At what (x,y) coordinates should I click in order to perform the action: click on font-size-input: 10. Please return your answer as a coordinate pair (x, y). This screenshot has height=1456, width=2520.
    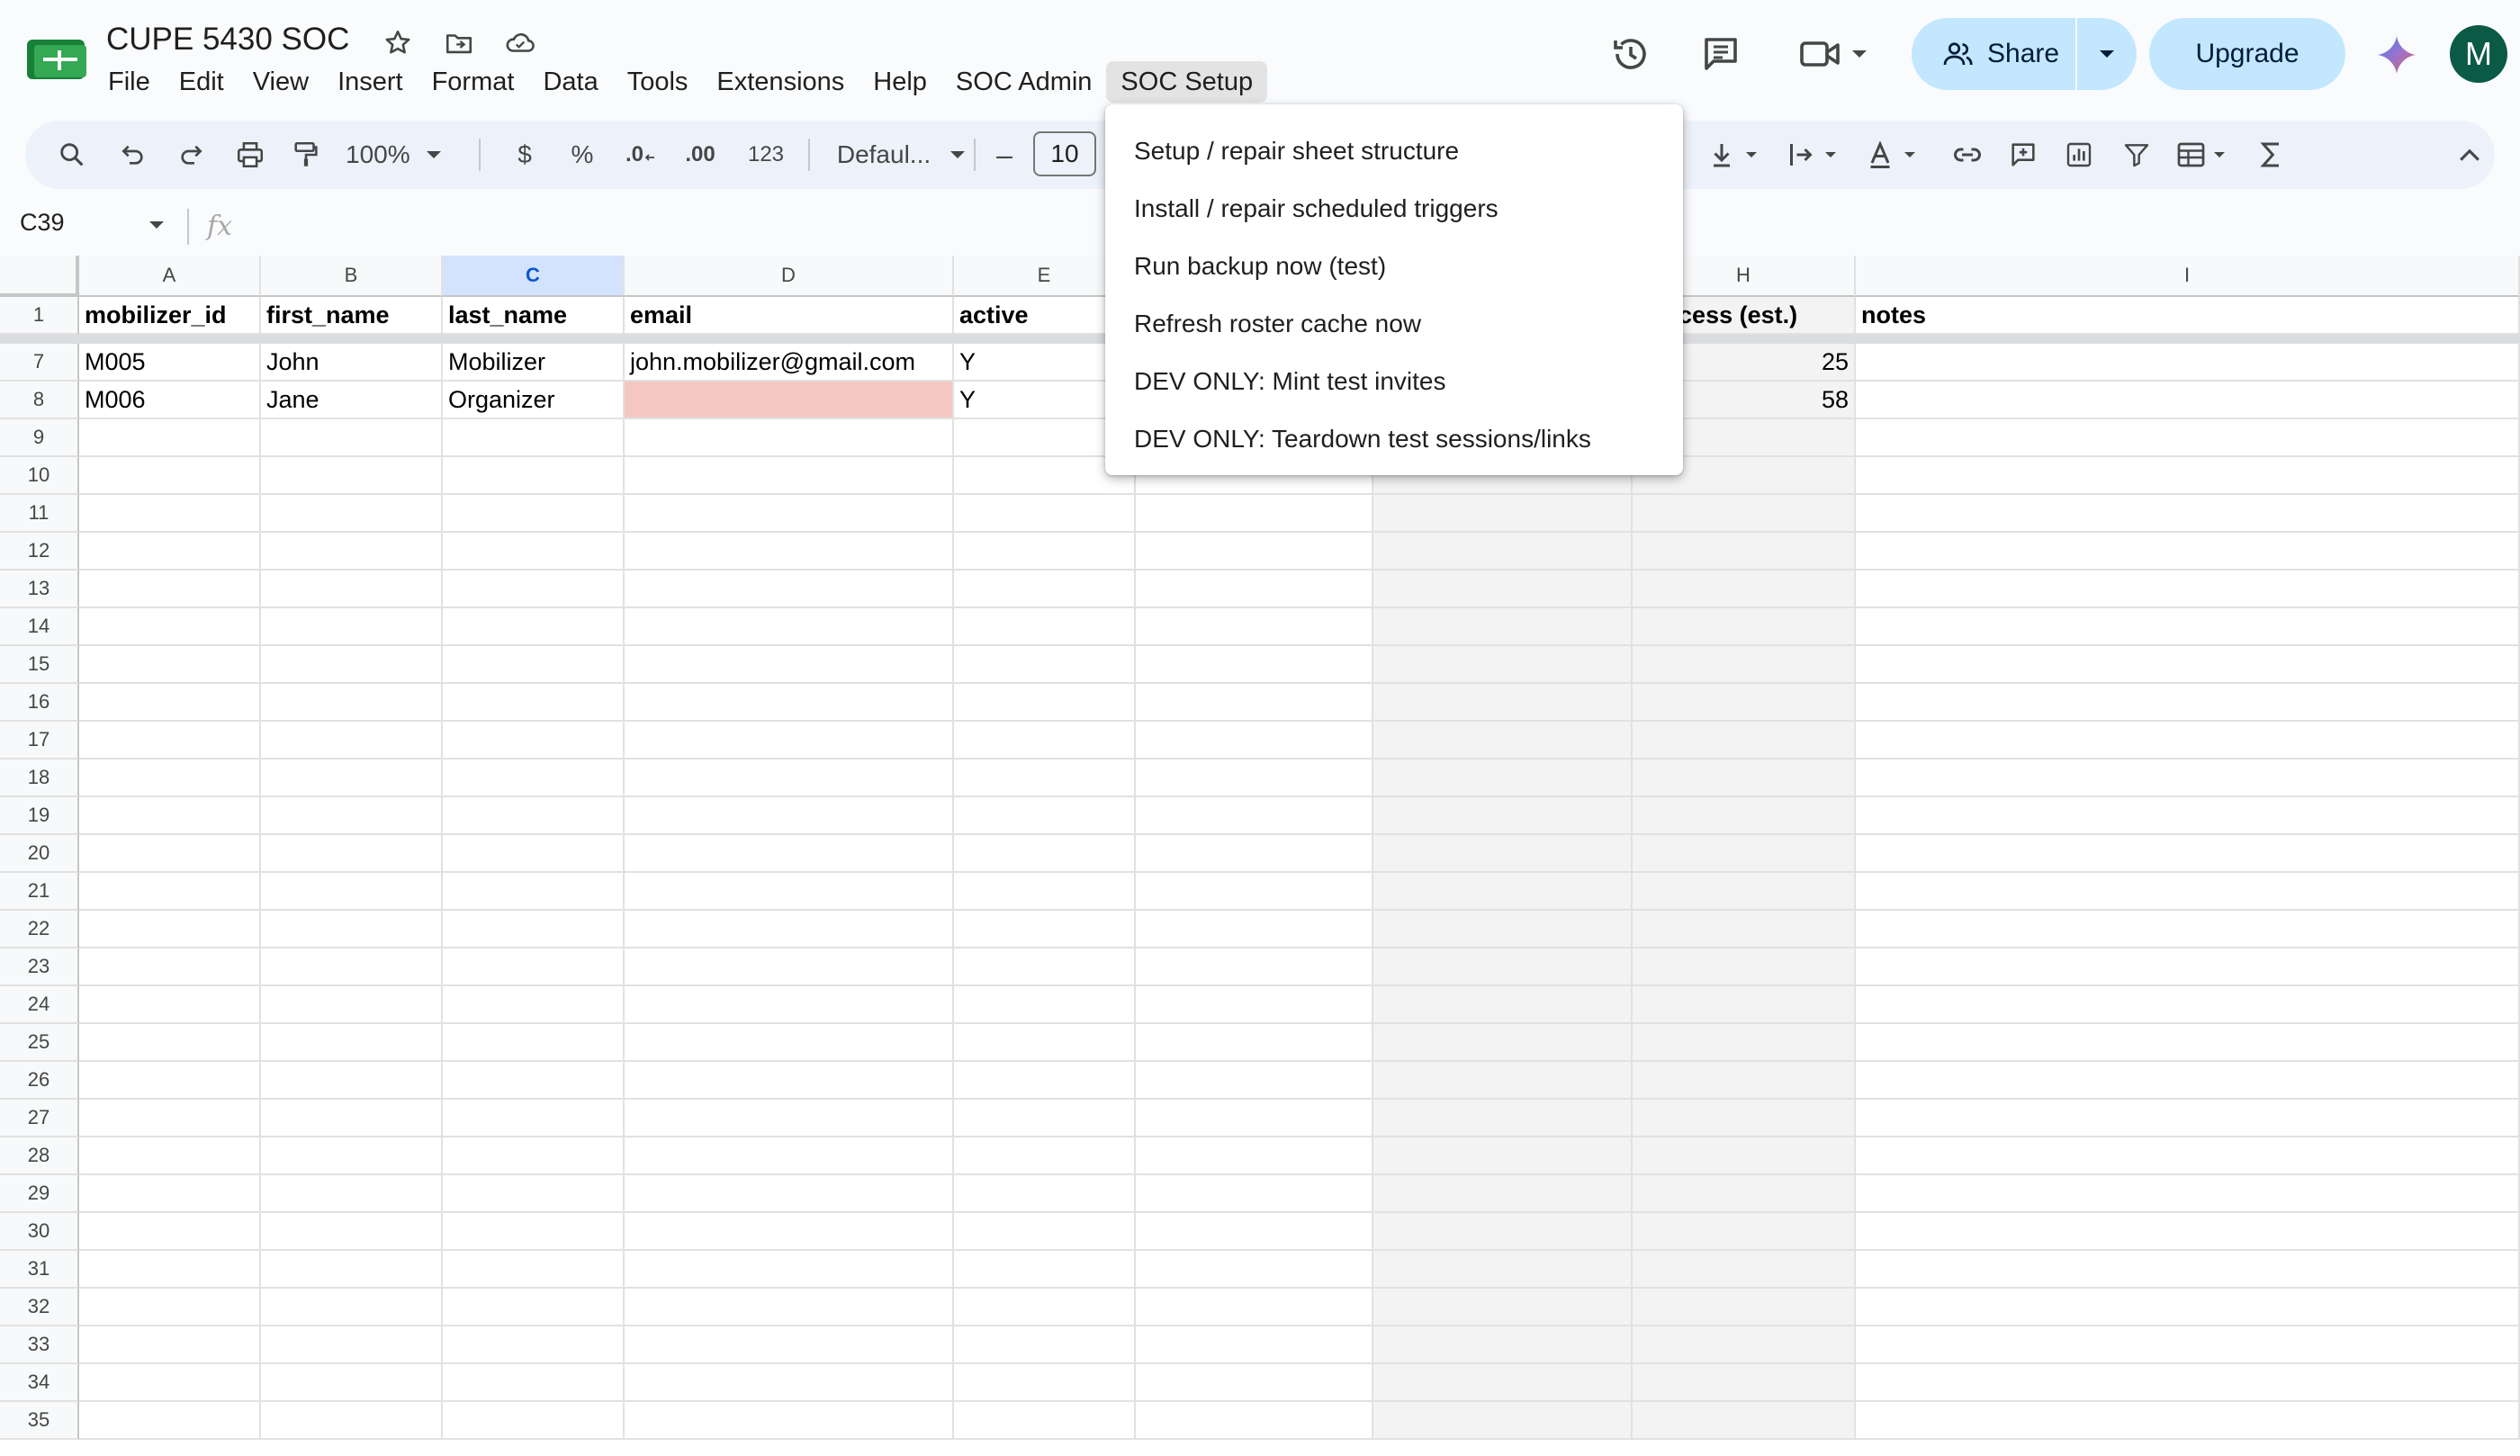
    Looking at the image, I should click on (1064, 153).